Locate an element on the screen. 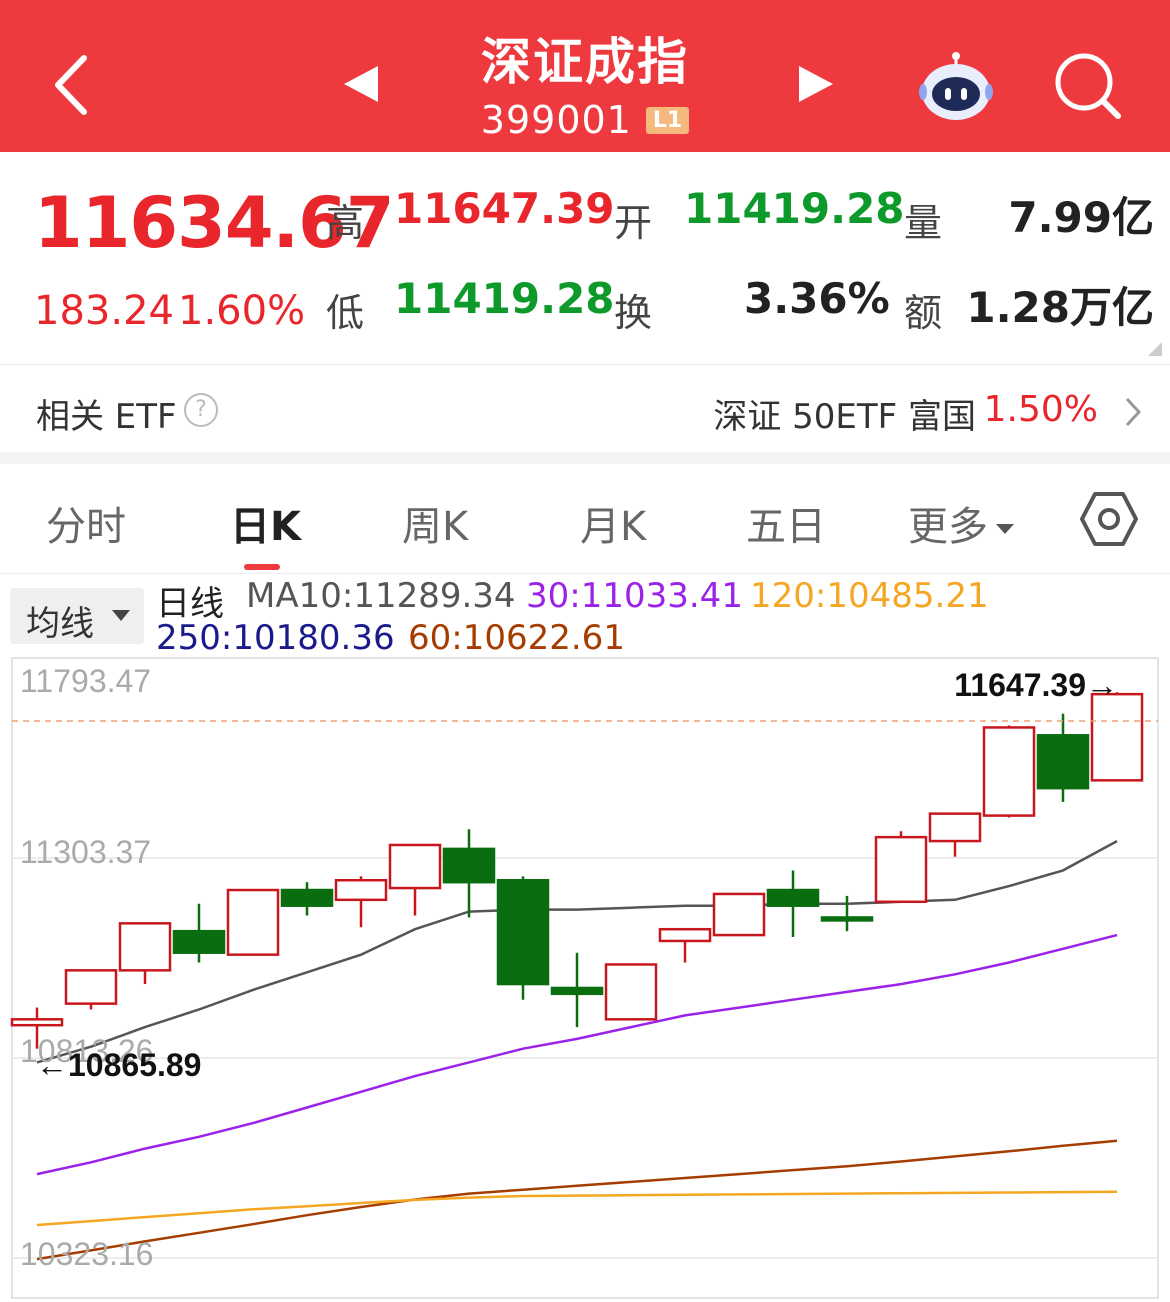  period-tabs: 分时 日K 周K 月K 五日 更多 is located at coordinates (585, 519).